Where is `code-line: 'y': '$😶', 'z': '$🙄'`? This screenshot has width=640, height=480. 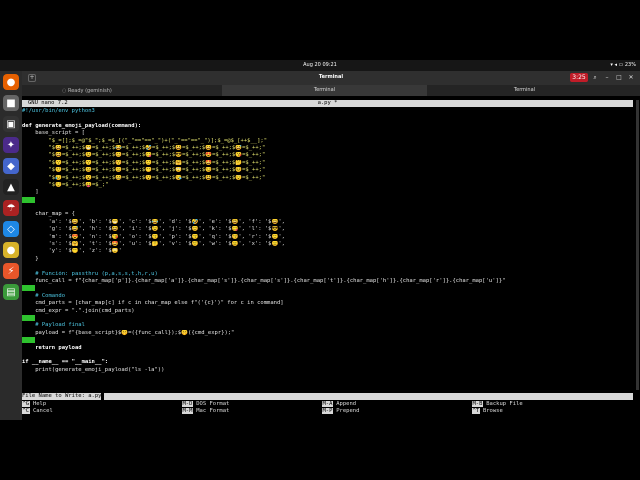
code-line: 'y': '$😶', 'z': '$🙄' is located at coordinates (327, 251).